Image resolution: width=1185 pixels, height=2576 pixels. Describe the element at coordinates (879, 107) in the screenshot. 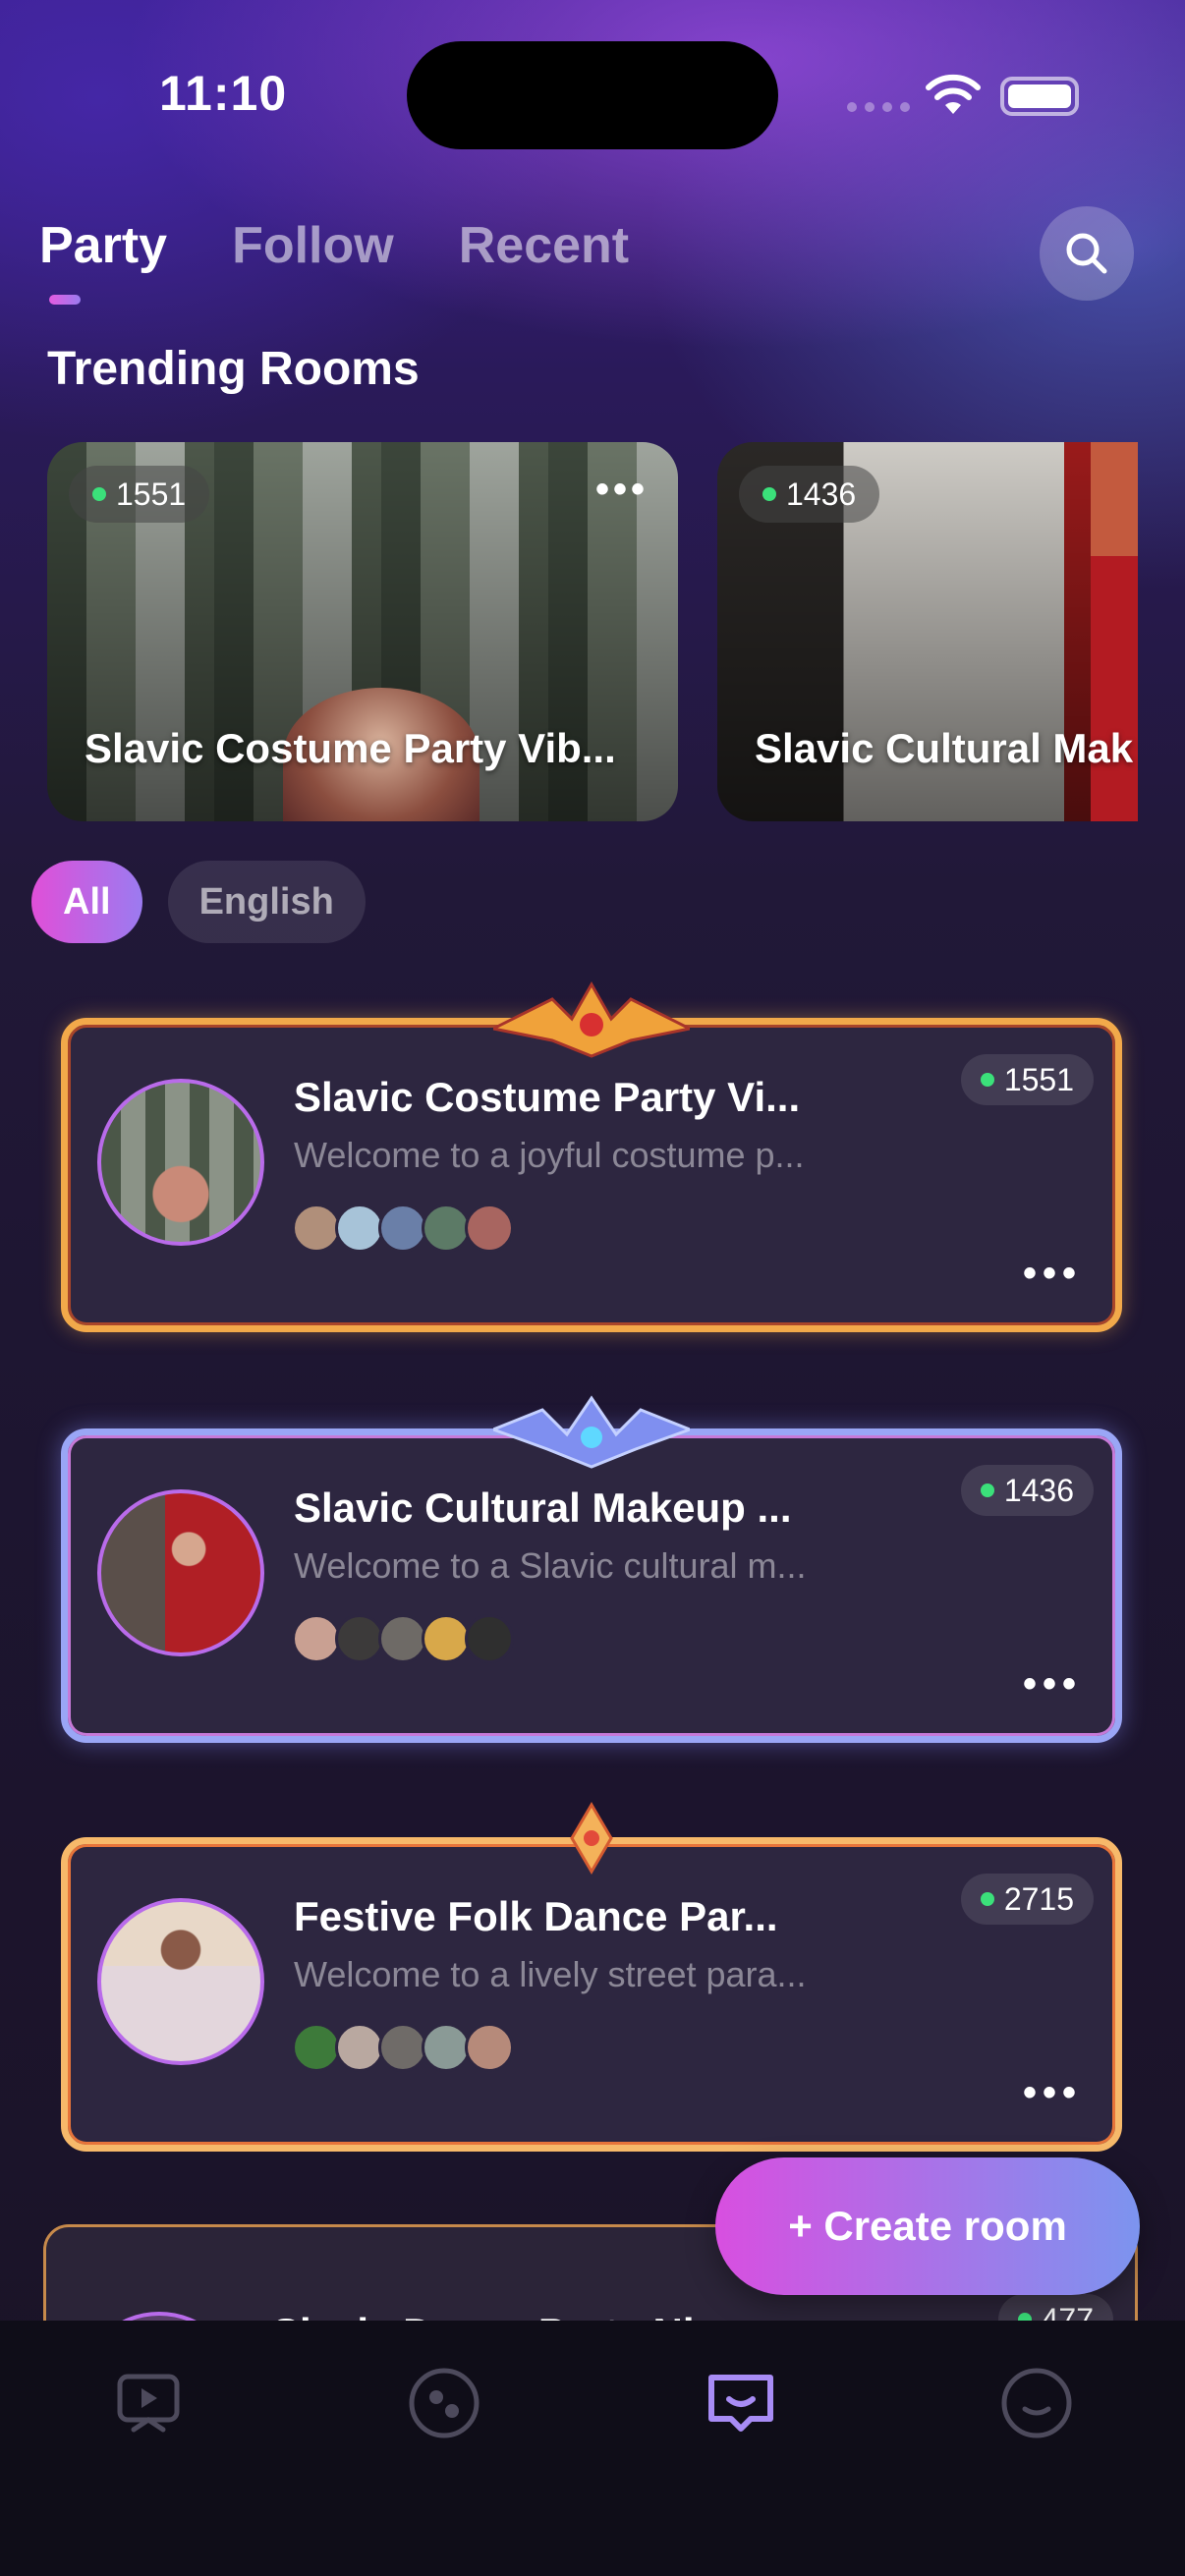

I see `cellular-signal-icon` at that location.